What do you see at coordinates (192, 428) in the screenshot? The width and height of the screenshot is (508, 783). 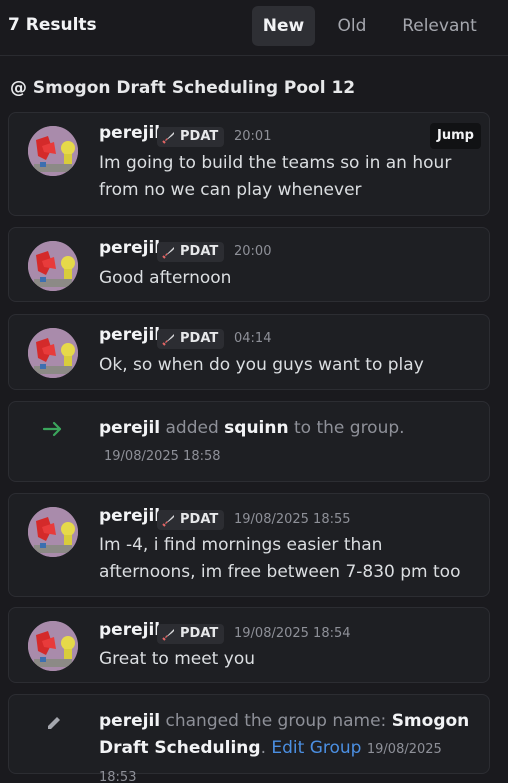 I see `system-verb: added` at bounding box center [192, 428].